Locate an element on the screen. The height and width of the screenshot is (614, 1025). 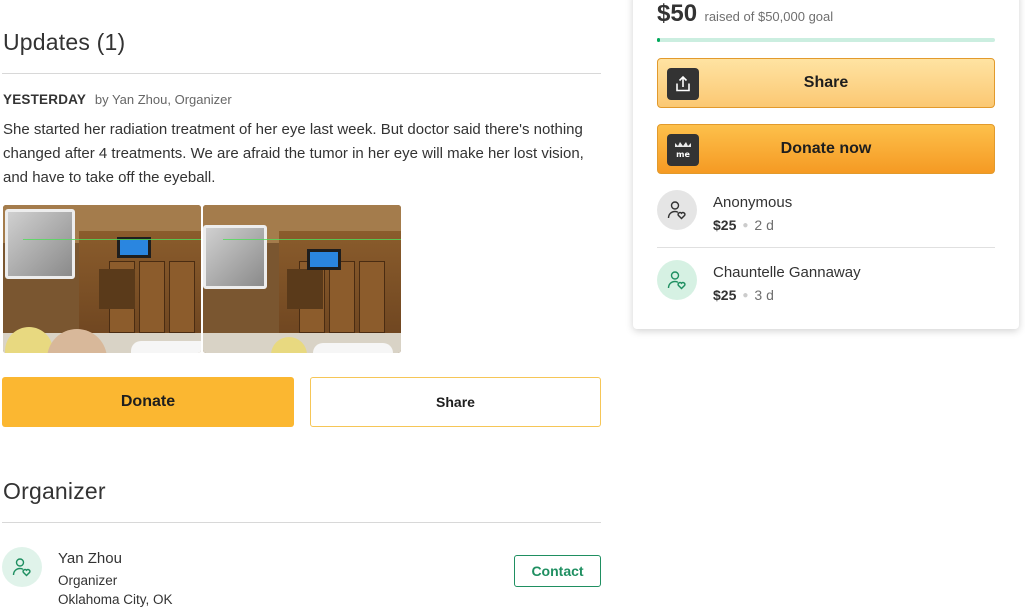
donate-now-label: Donate now is located at coordinates (826, 148).